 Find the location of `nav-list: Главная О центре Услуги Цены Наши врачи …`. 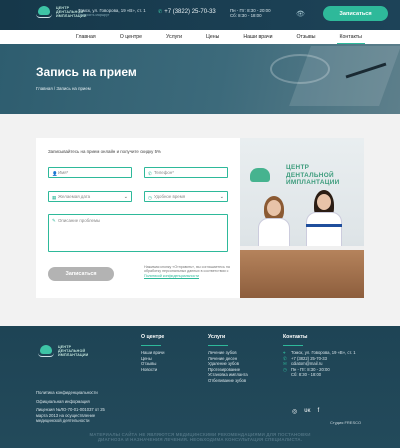

nav-list: Главная О центре Услуги Цены Наши врачи … is located at coordinates (231, 37).